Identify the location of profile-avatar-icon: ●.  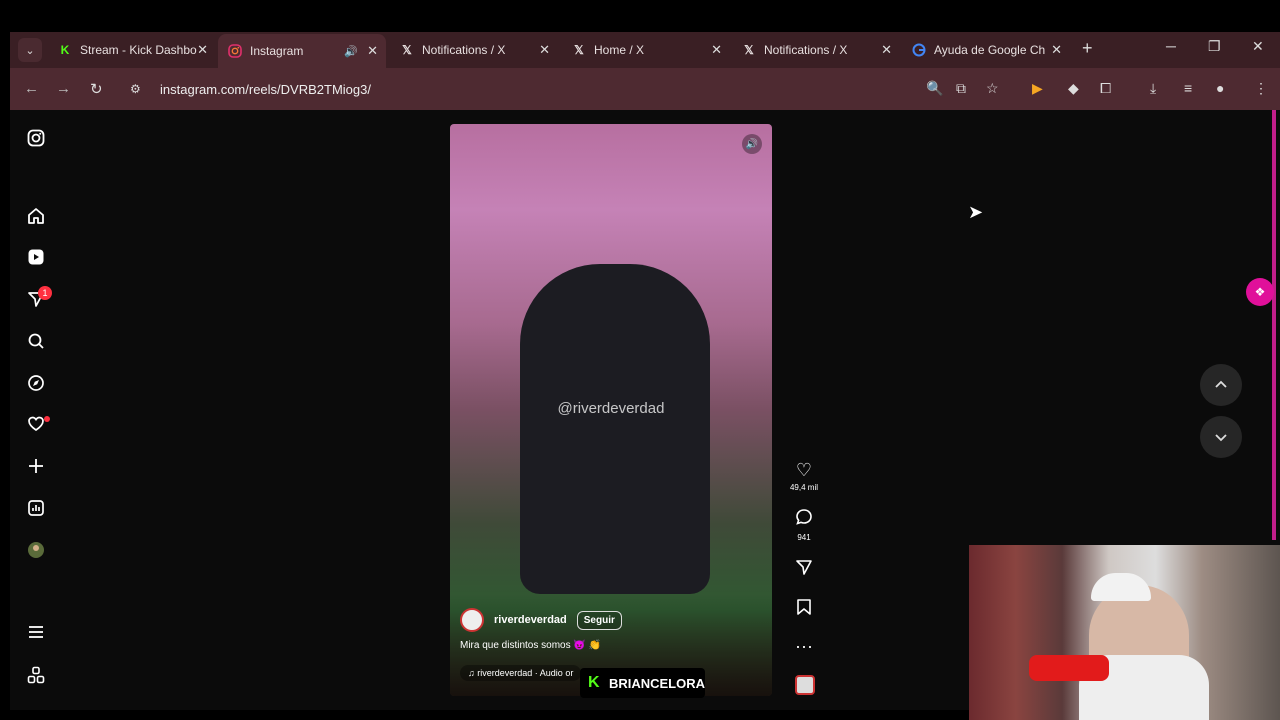
(1220, 88).